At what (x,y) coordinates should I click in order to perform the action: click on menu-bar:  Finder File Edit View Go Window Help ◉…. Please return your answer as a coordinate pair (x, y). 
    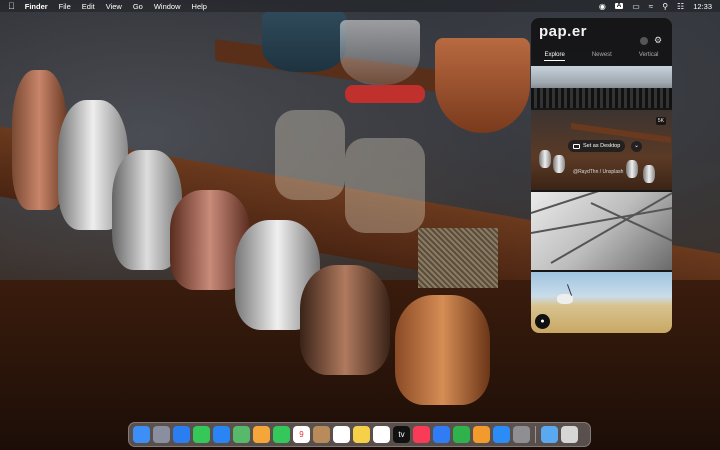
    Looking at the image, I should click on (360, 6).